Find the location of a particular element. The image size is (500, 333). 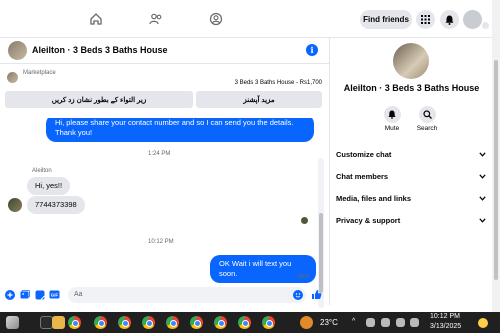

listing-title: 3 Beds 3 Baths House - Rs1,700 is located at coordinates (278, 83).